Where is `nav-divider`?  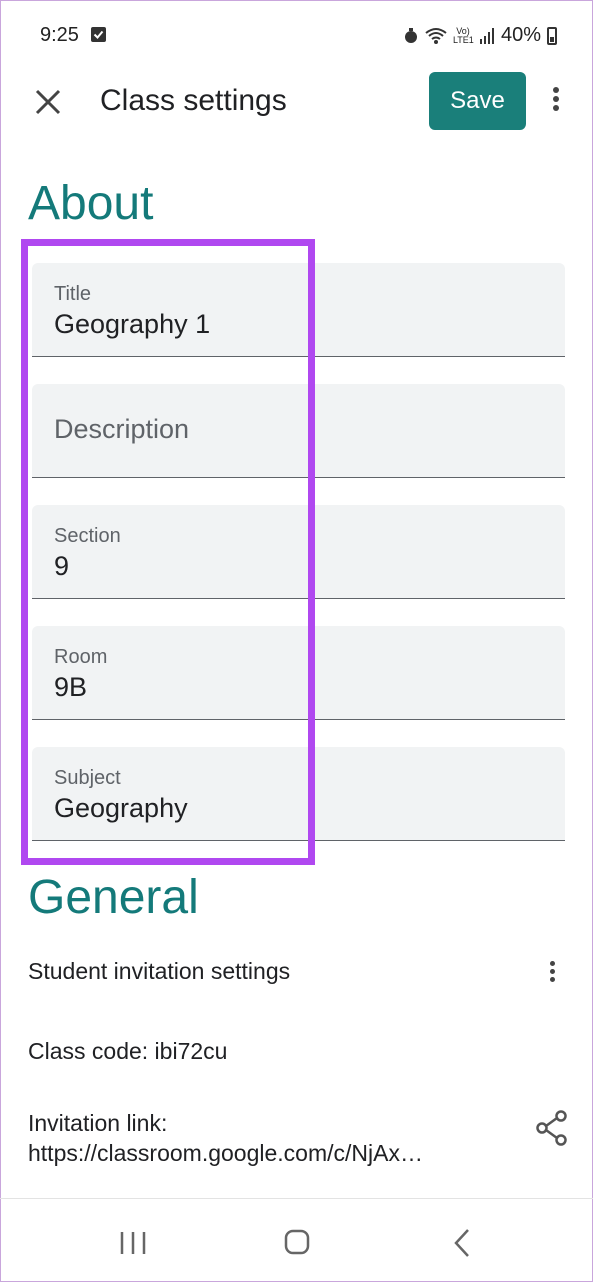 nav-divider is located at coordinates (296, 1198).